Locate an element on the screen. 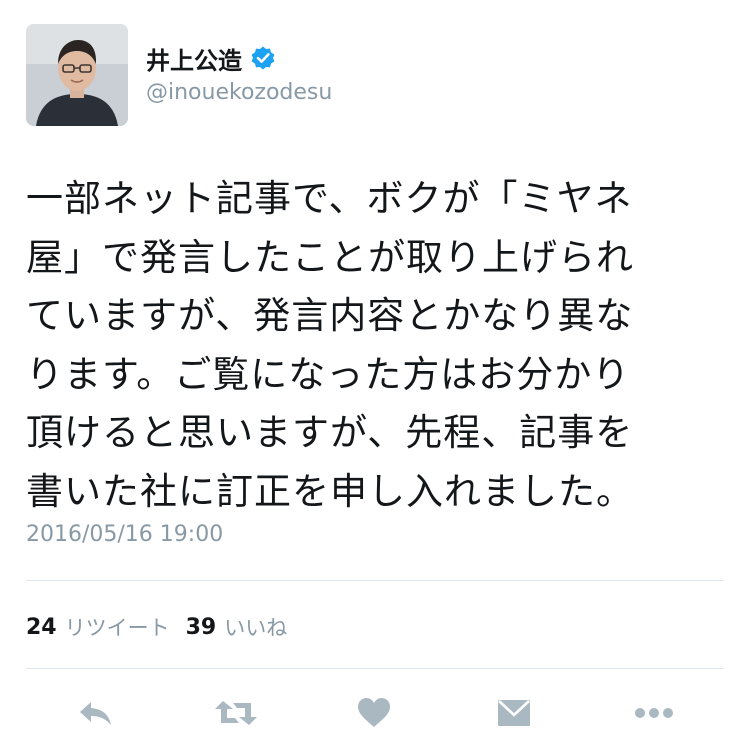 Image resolution: width=750 pixels, height=746 pixels. like-count: 39 is located at coordinates (201, 627).